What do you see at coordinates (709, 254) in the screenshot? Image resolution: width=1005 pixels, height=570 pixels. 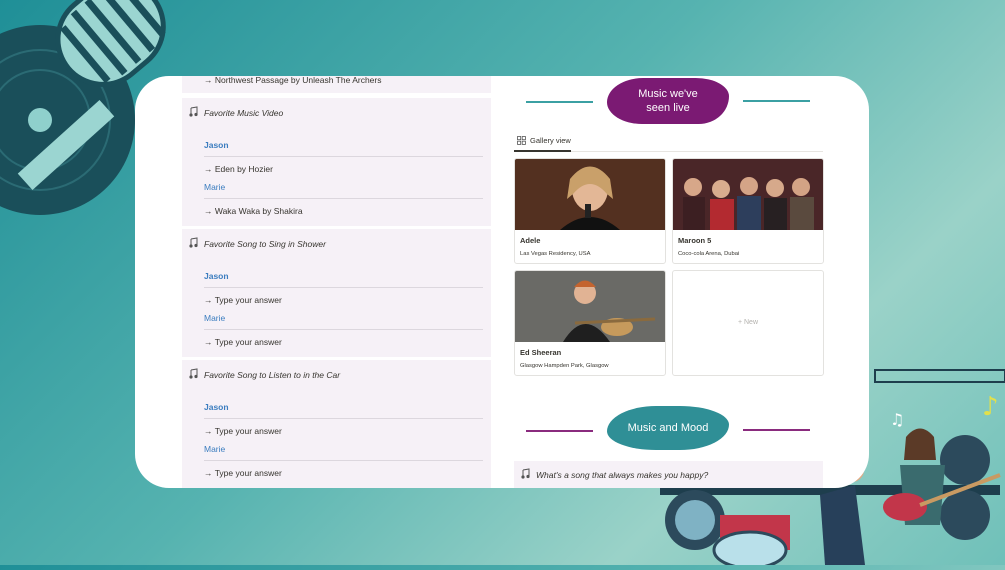 I see `concert-location: Coco-cola Arena, Dubai` at bounding box center [709, 254].